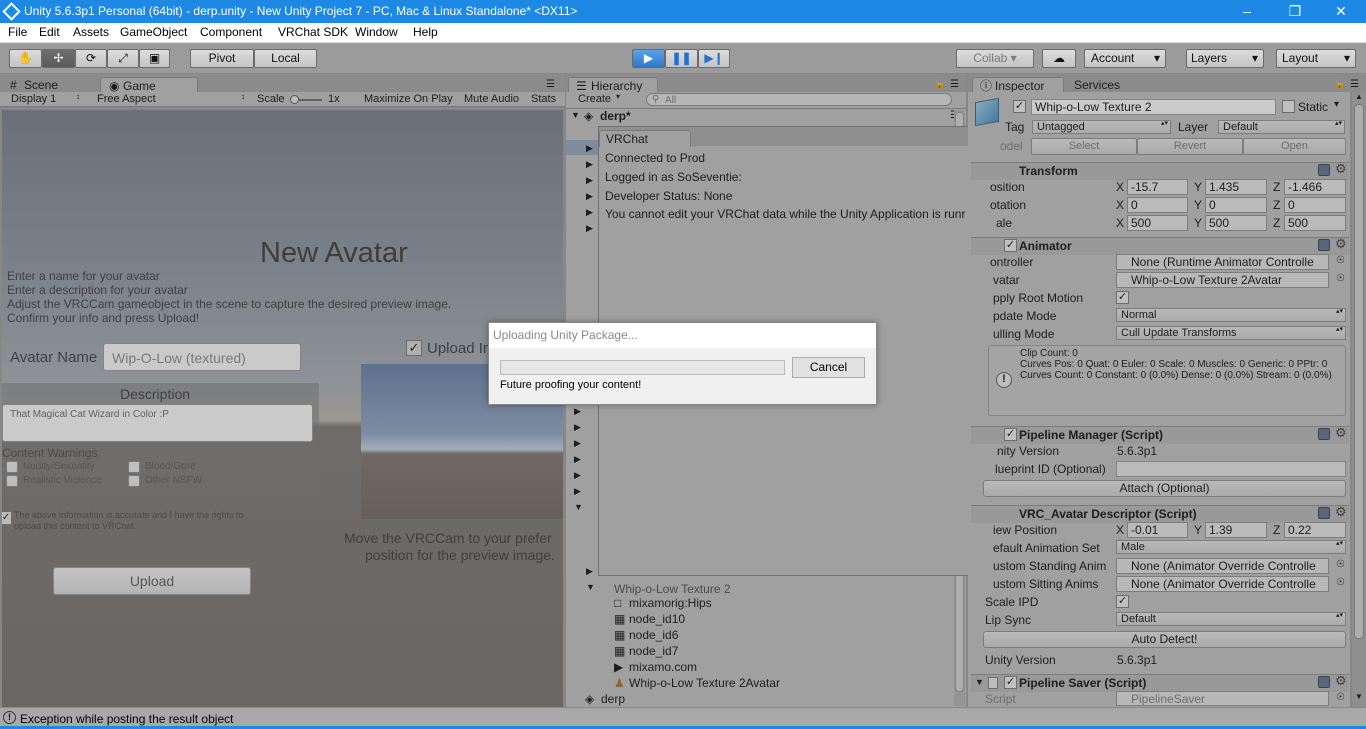  I want to click on layout-dropdown: Layout ▾, so click(1316, 58).